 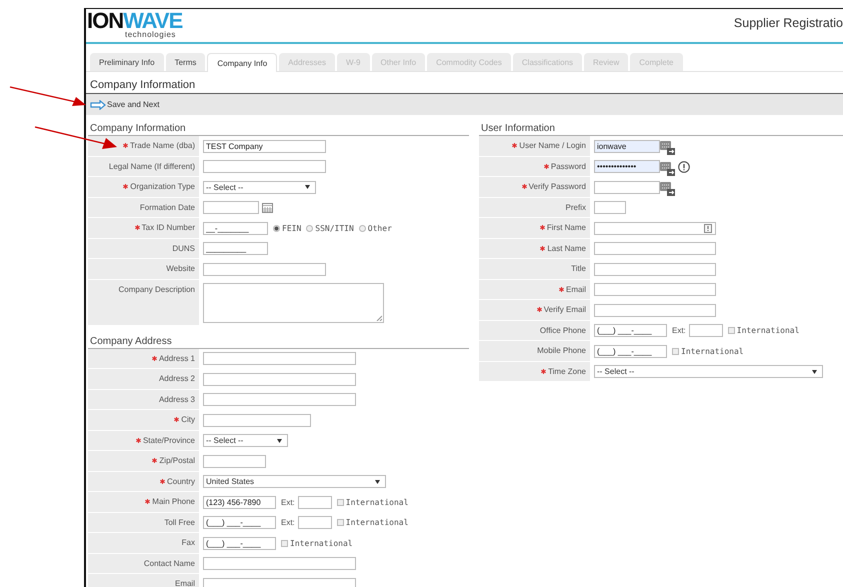 What do you see at coordinates (552, 145) in the screenshot?
I see `field-label: User Name / Login` at bounding box center [552, 145].